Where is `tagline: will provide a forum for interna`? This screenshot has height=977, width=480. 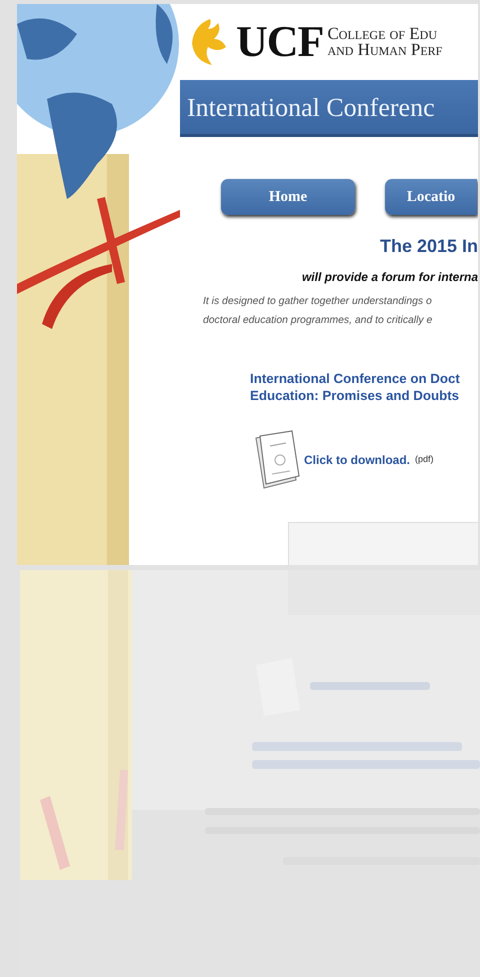 tagline: will provide a forum for interna is located at coordinates (389, 277).